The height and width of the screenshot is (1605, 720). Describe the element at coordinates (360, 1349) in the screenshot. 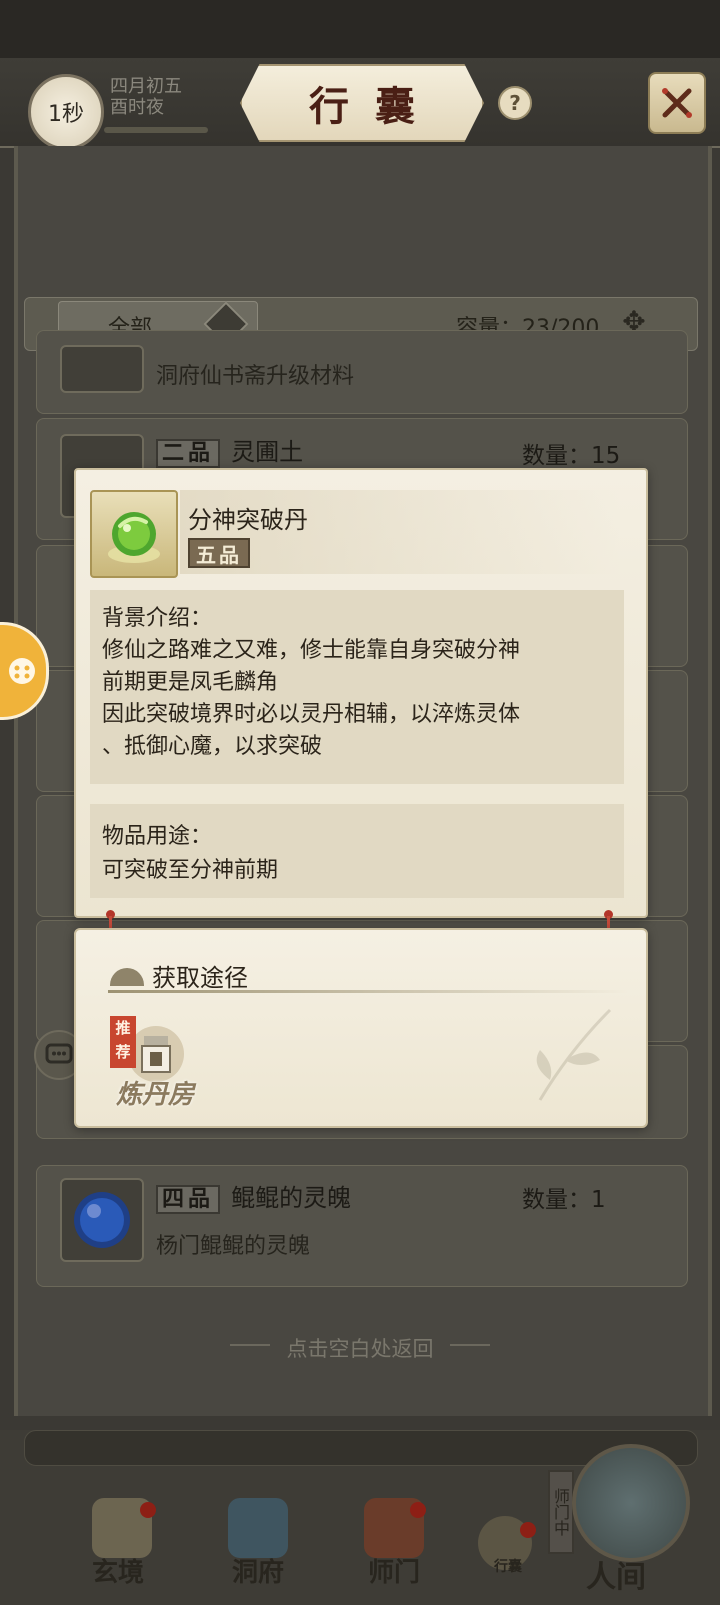

I see `tap-to-return-hint: 点击空白处返回` at that location.